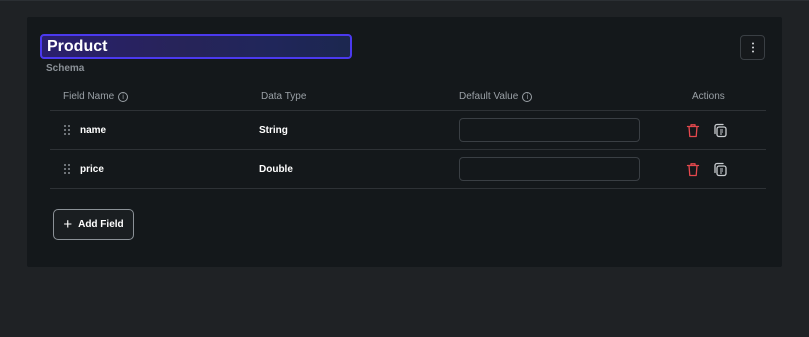 The width and height of the screenshot is (809, 337). Describe the element at coordinates (68, 224) in the screenshot. I see `plus-icon: +` at that location.